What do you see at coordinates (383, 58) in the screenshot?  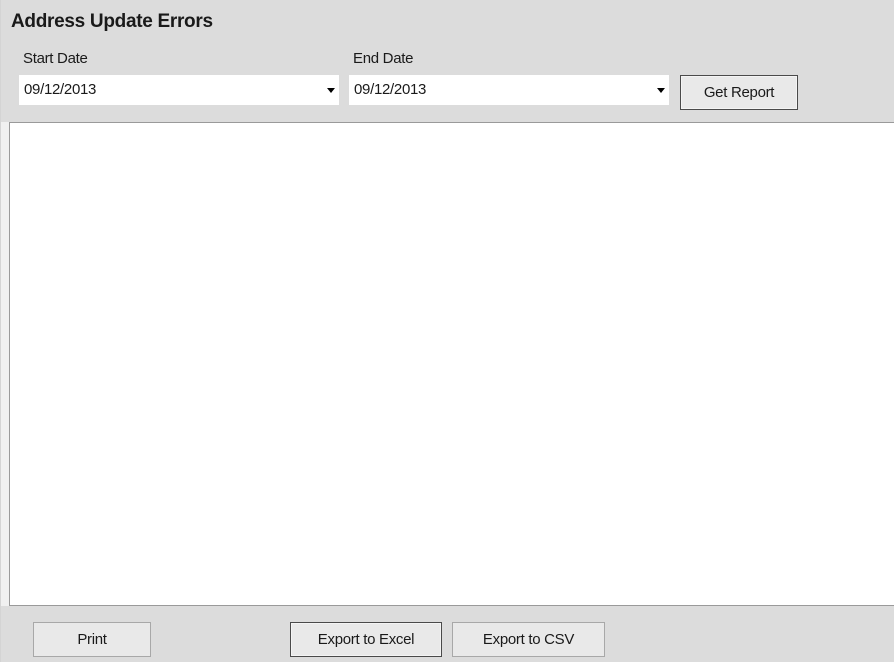 I see `end-date-label: End Date` at bounding box center [383, 58].